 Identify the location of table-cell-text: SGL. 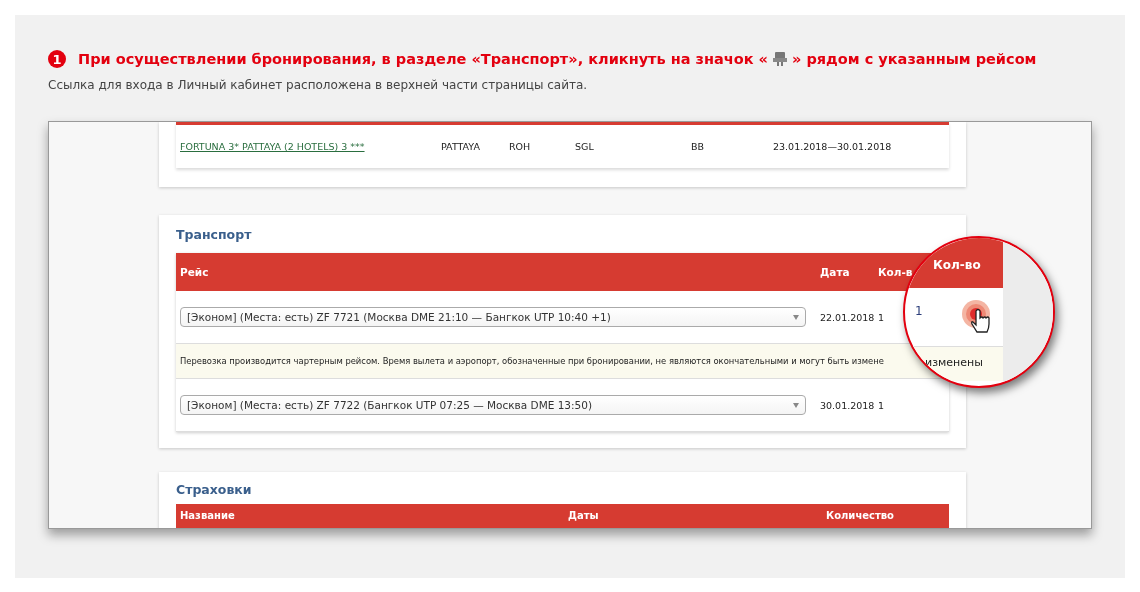
(585, 146).